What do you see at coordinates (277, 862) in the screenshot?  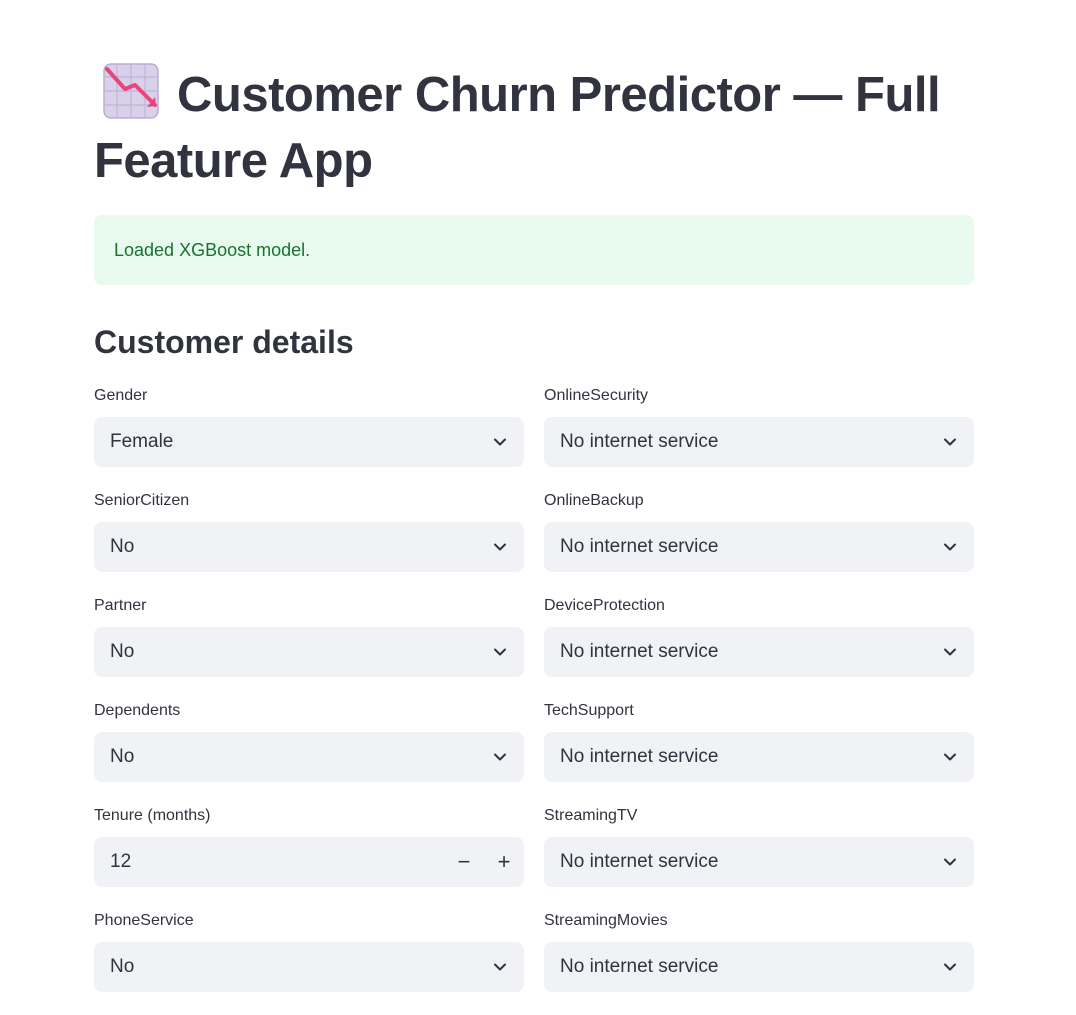 I see `tenure-input: 12` at bounding box center [277, 862].